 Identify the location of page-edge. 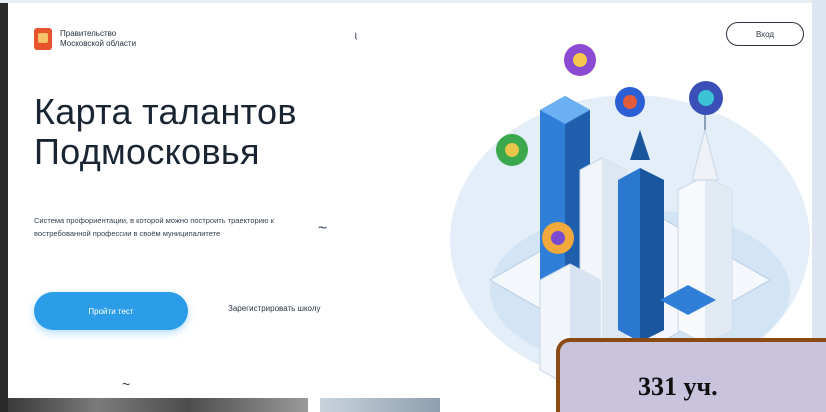
(4, 206).